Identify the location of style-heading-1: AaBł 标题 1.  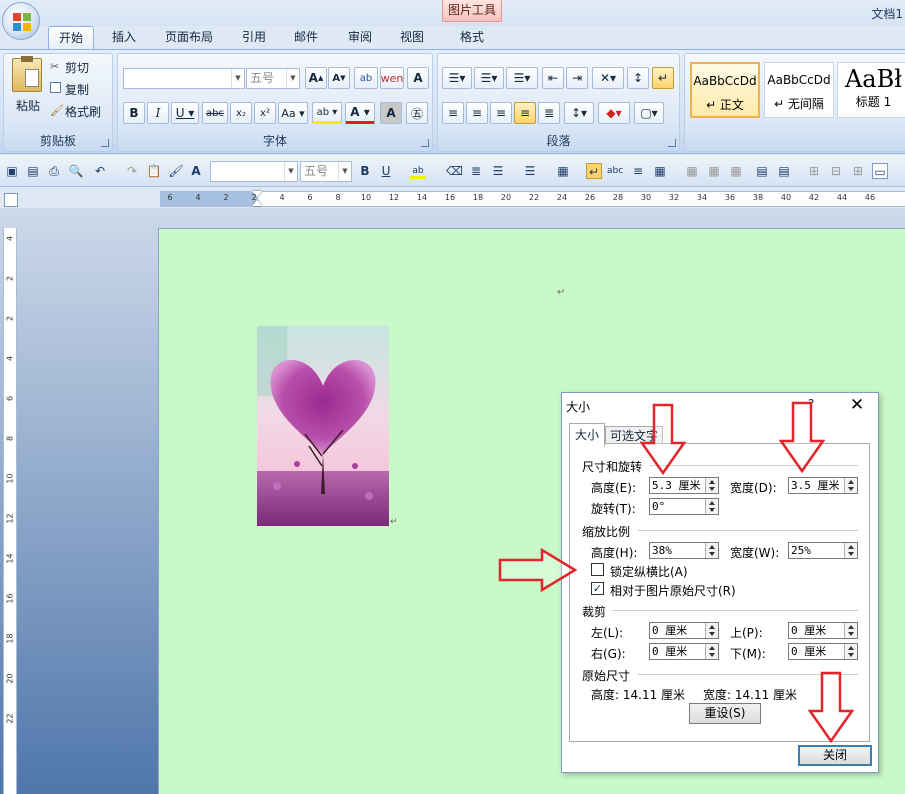
(871, 90).